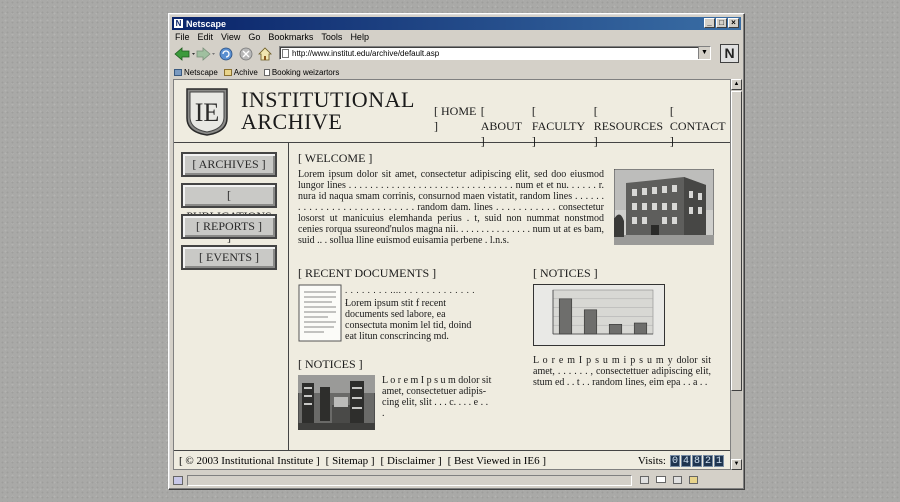  I want to click on logo-shield-icon: IE, so click(207, 112).